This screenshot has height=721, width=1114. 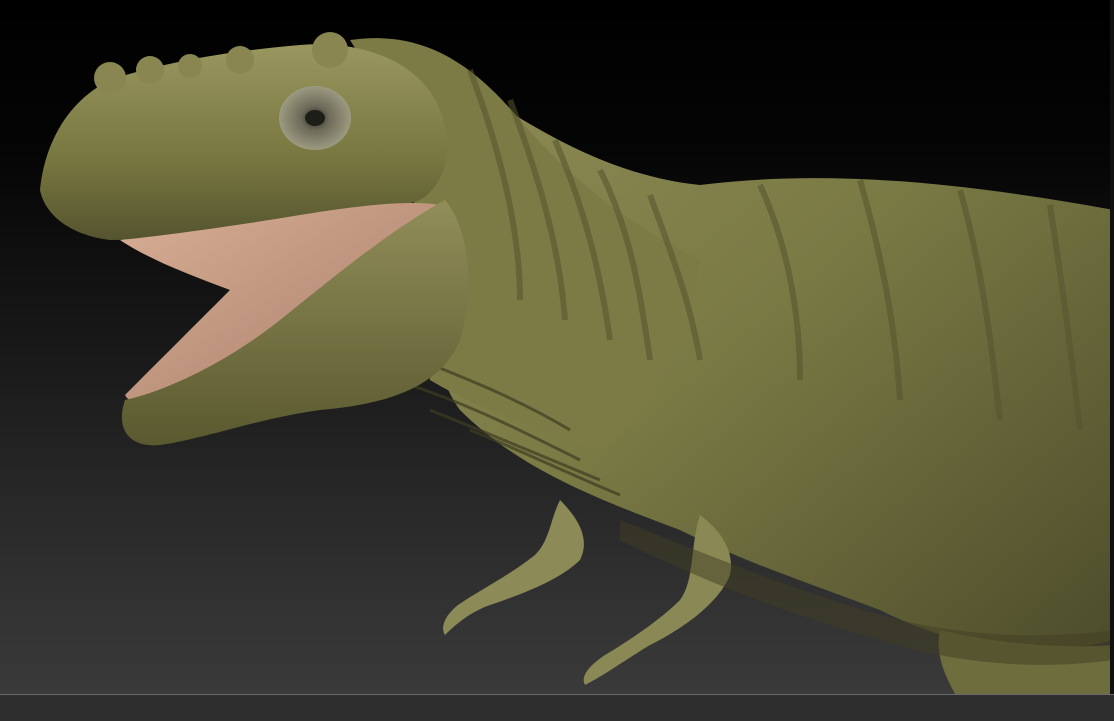 I want to click on bottom-status-bar, so click(x=557, y=707).